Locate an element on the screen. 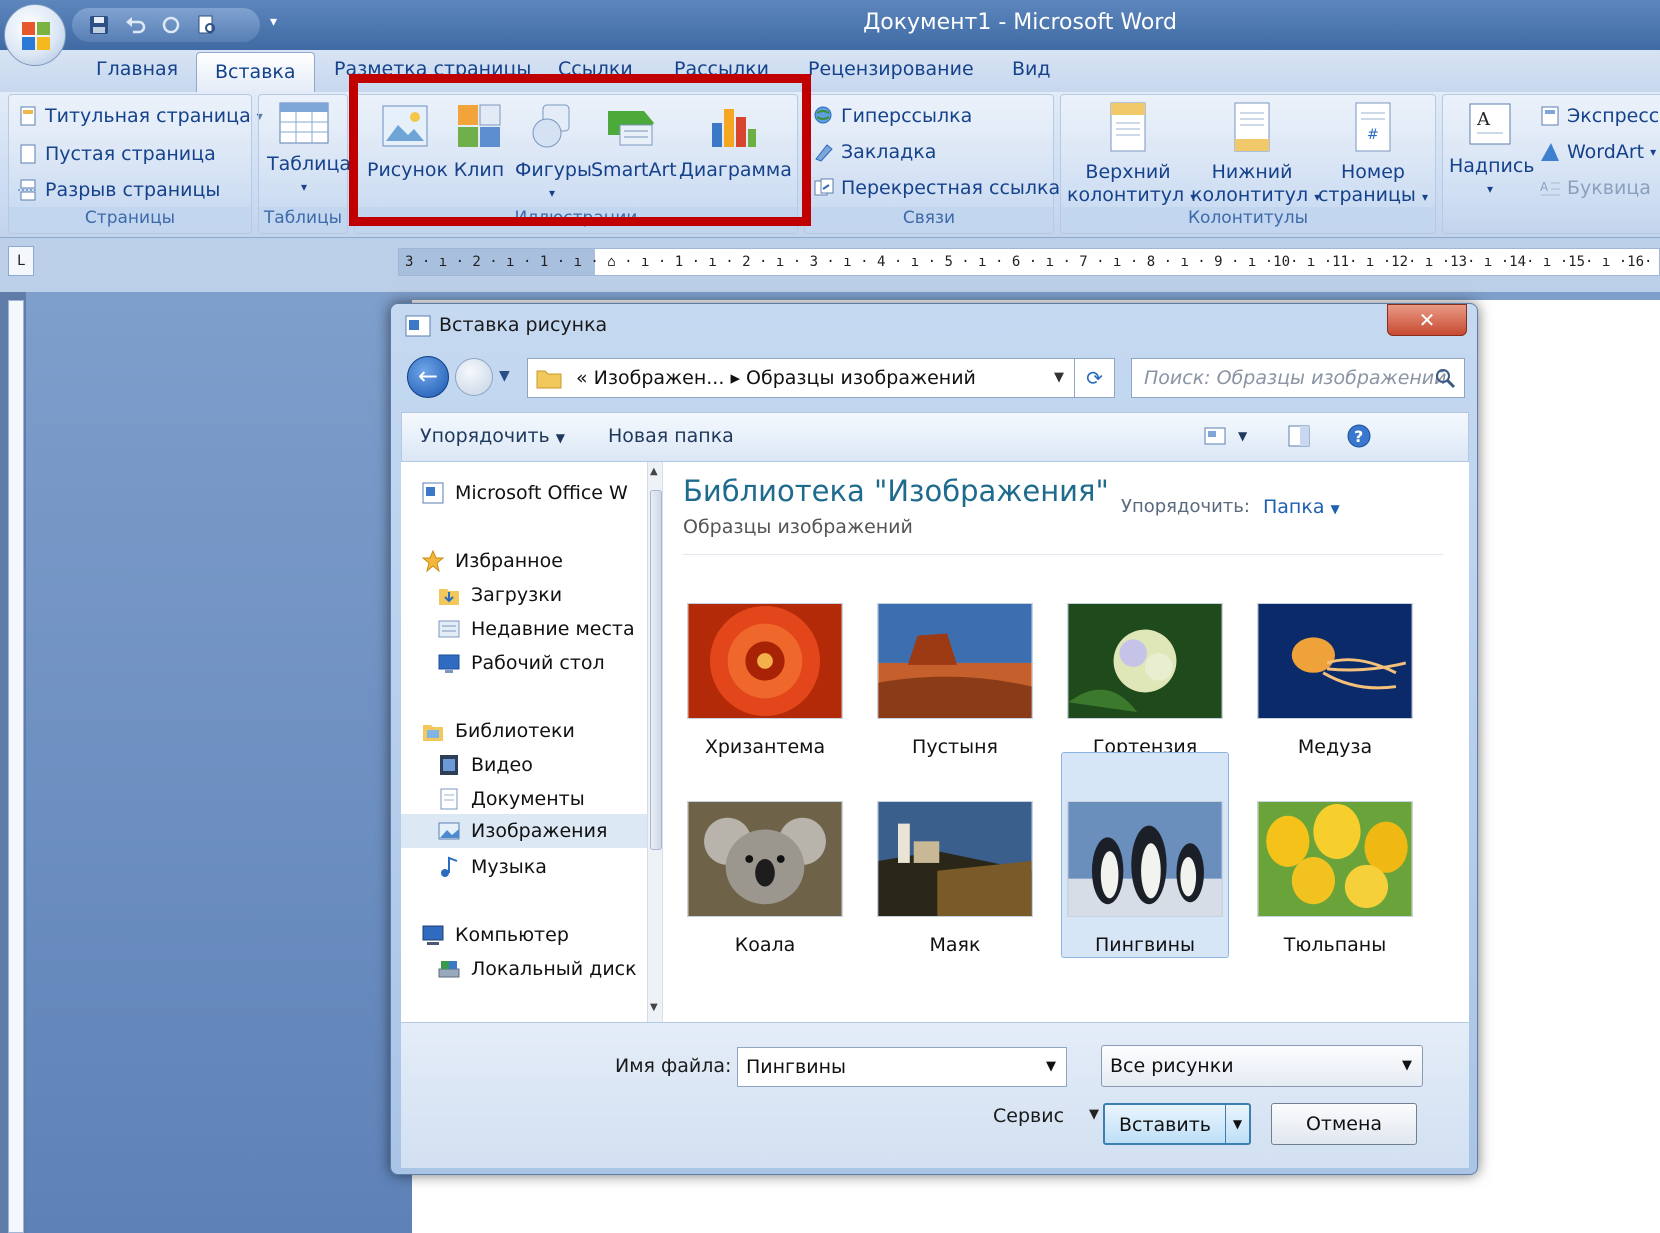 The width and height of the screenshot is (1660, 1233). recent-pages-dropdown: ▼ is located at coordinates (504, 376).